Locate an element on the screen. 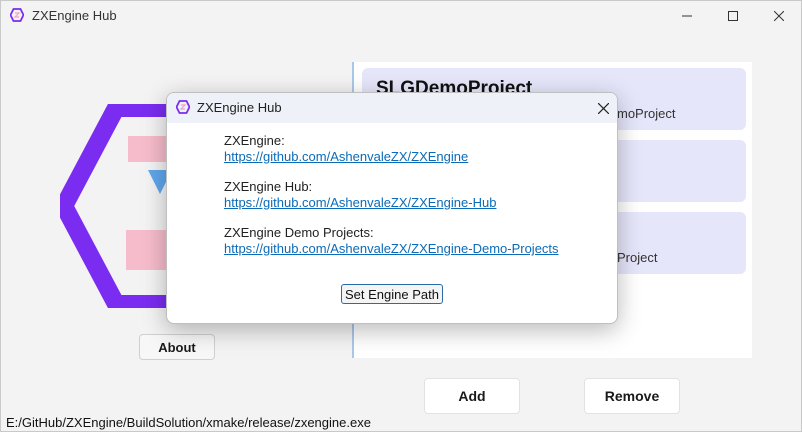 This screenshot has height=432, width=802. about-button: About is located at coordinates (177, 347).